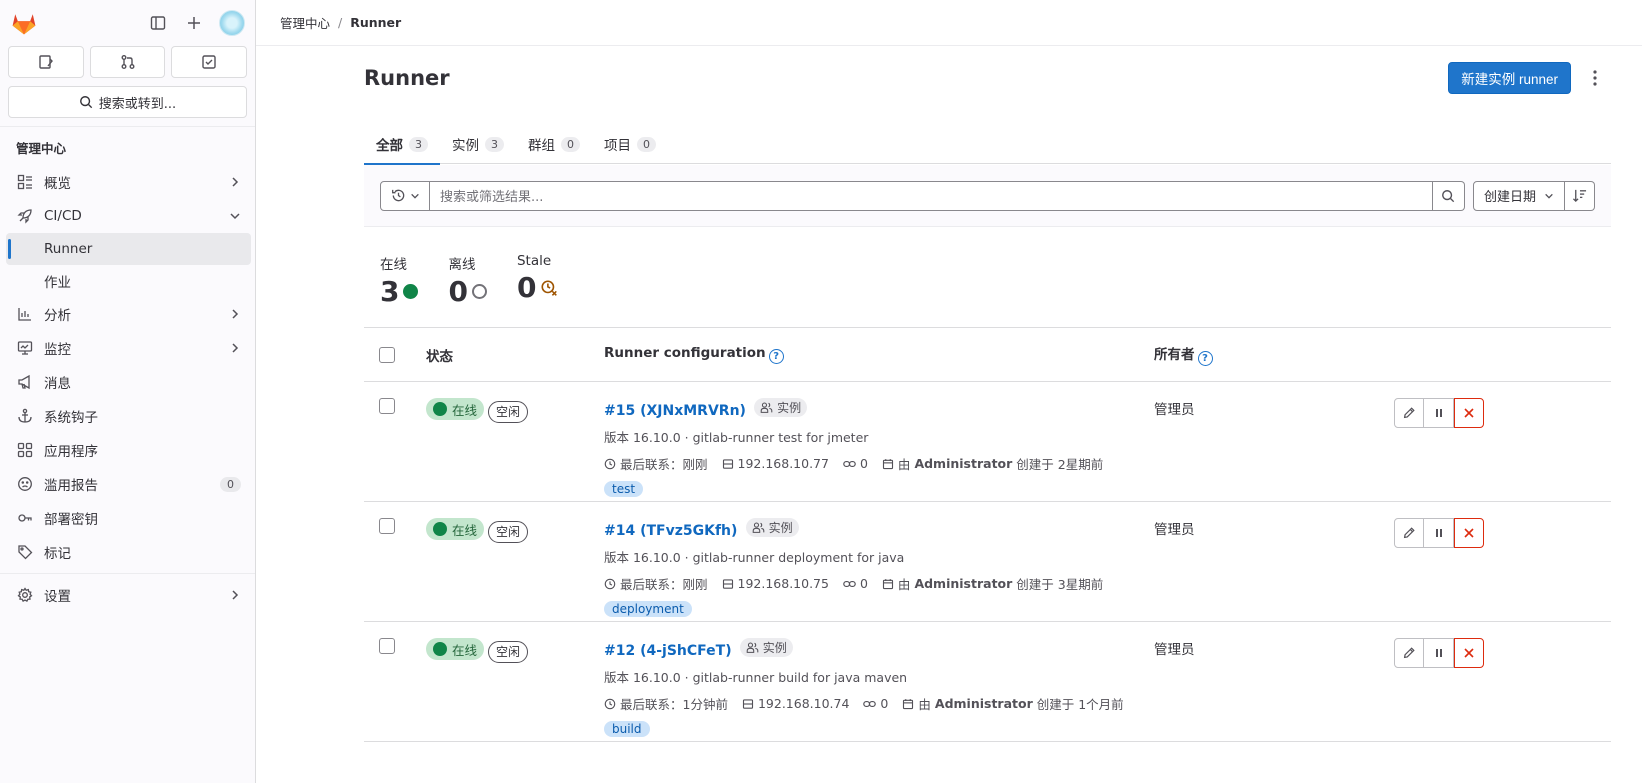 Image resolution: width=1642 pixels, height=783 pixels. What do you see at coordinates (46, 62) in the screenshot?
I see `issues-shortcut-button` at bounding box center [46, 62].